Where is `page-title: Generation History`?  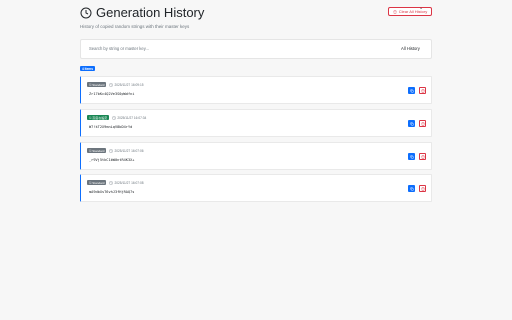 page-title: Generation History is located at coordinates (150, 12).